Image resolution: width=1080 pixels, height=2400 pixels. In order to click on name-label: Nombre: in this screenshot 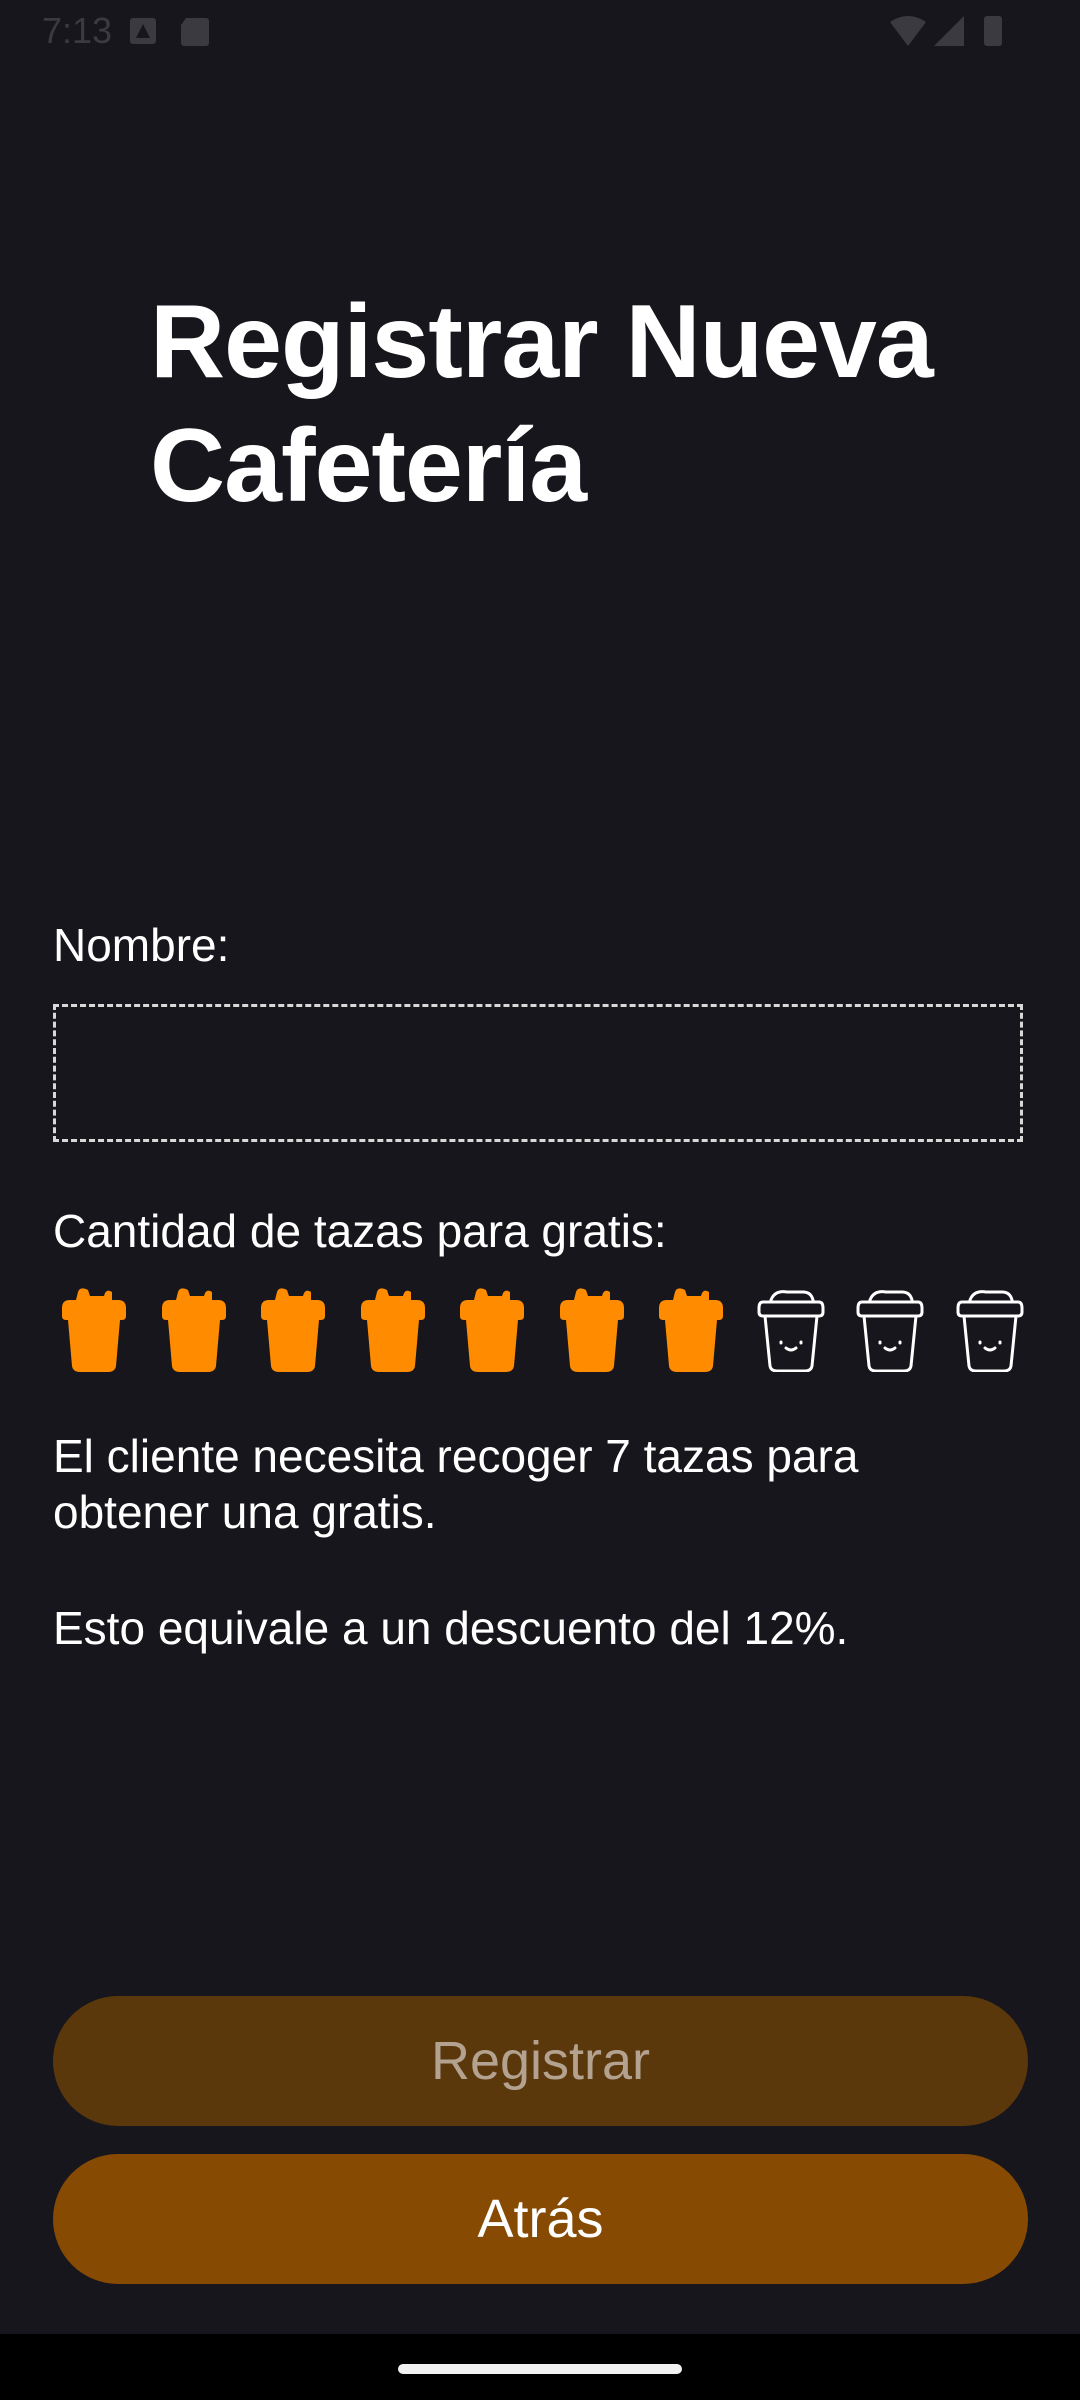, I will do `click(141, 945)`.